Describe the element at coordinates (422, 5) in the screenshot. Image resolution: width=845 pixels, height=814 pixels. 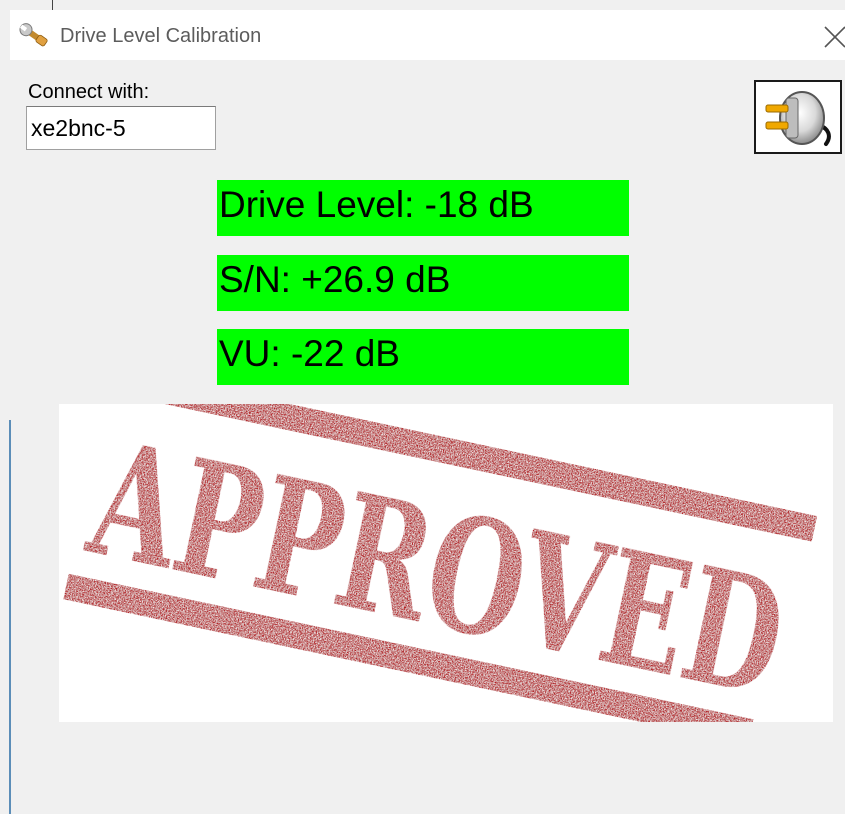
I see `window-top-edge` at that location.